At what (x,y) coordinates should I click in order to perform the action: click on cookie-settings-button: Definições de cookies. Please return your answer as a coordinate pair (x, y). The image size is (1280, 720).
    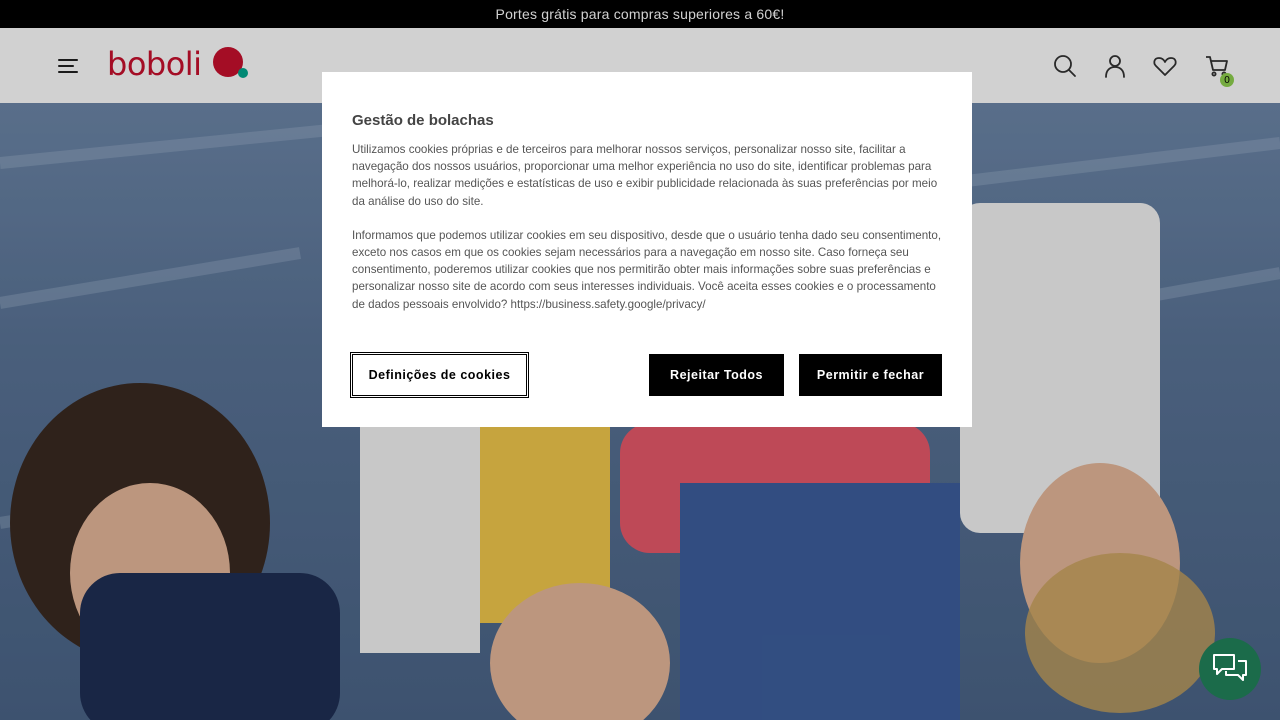
    Looking at the image, I should click on (439, 375).